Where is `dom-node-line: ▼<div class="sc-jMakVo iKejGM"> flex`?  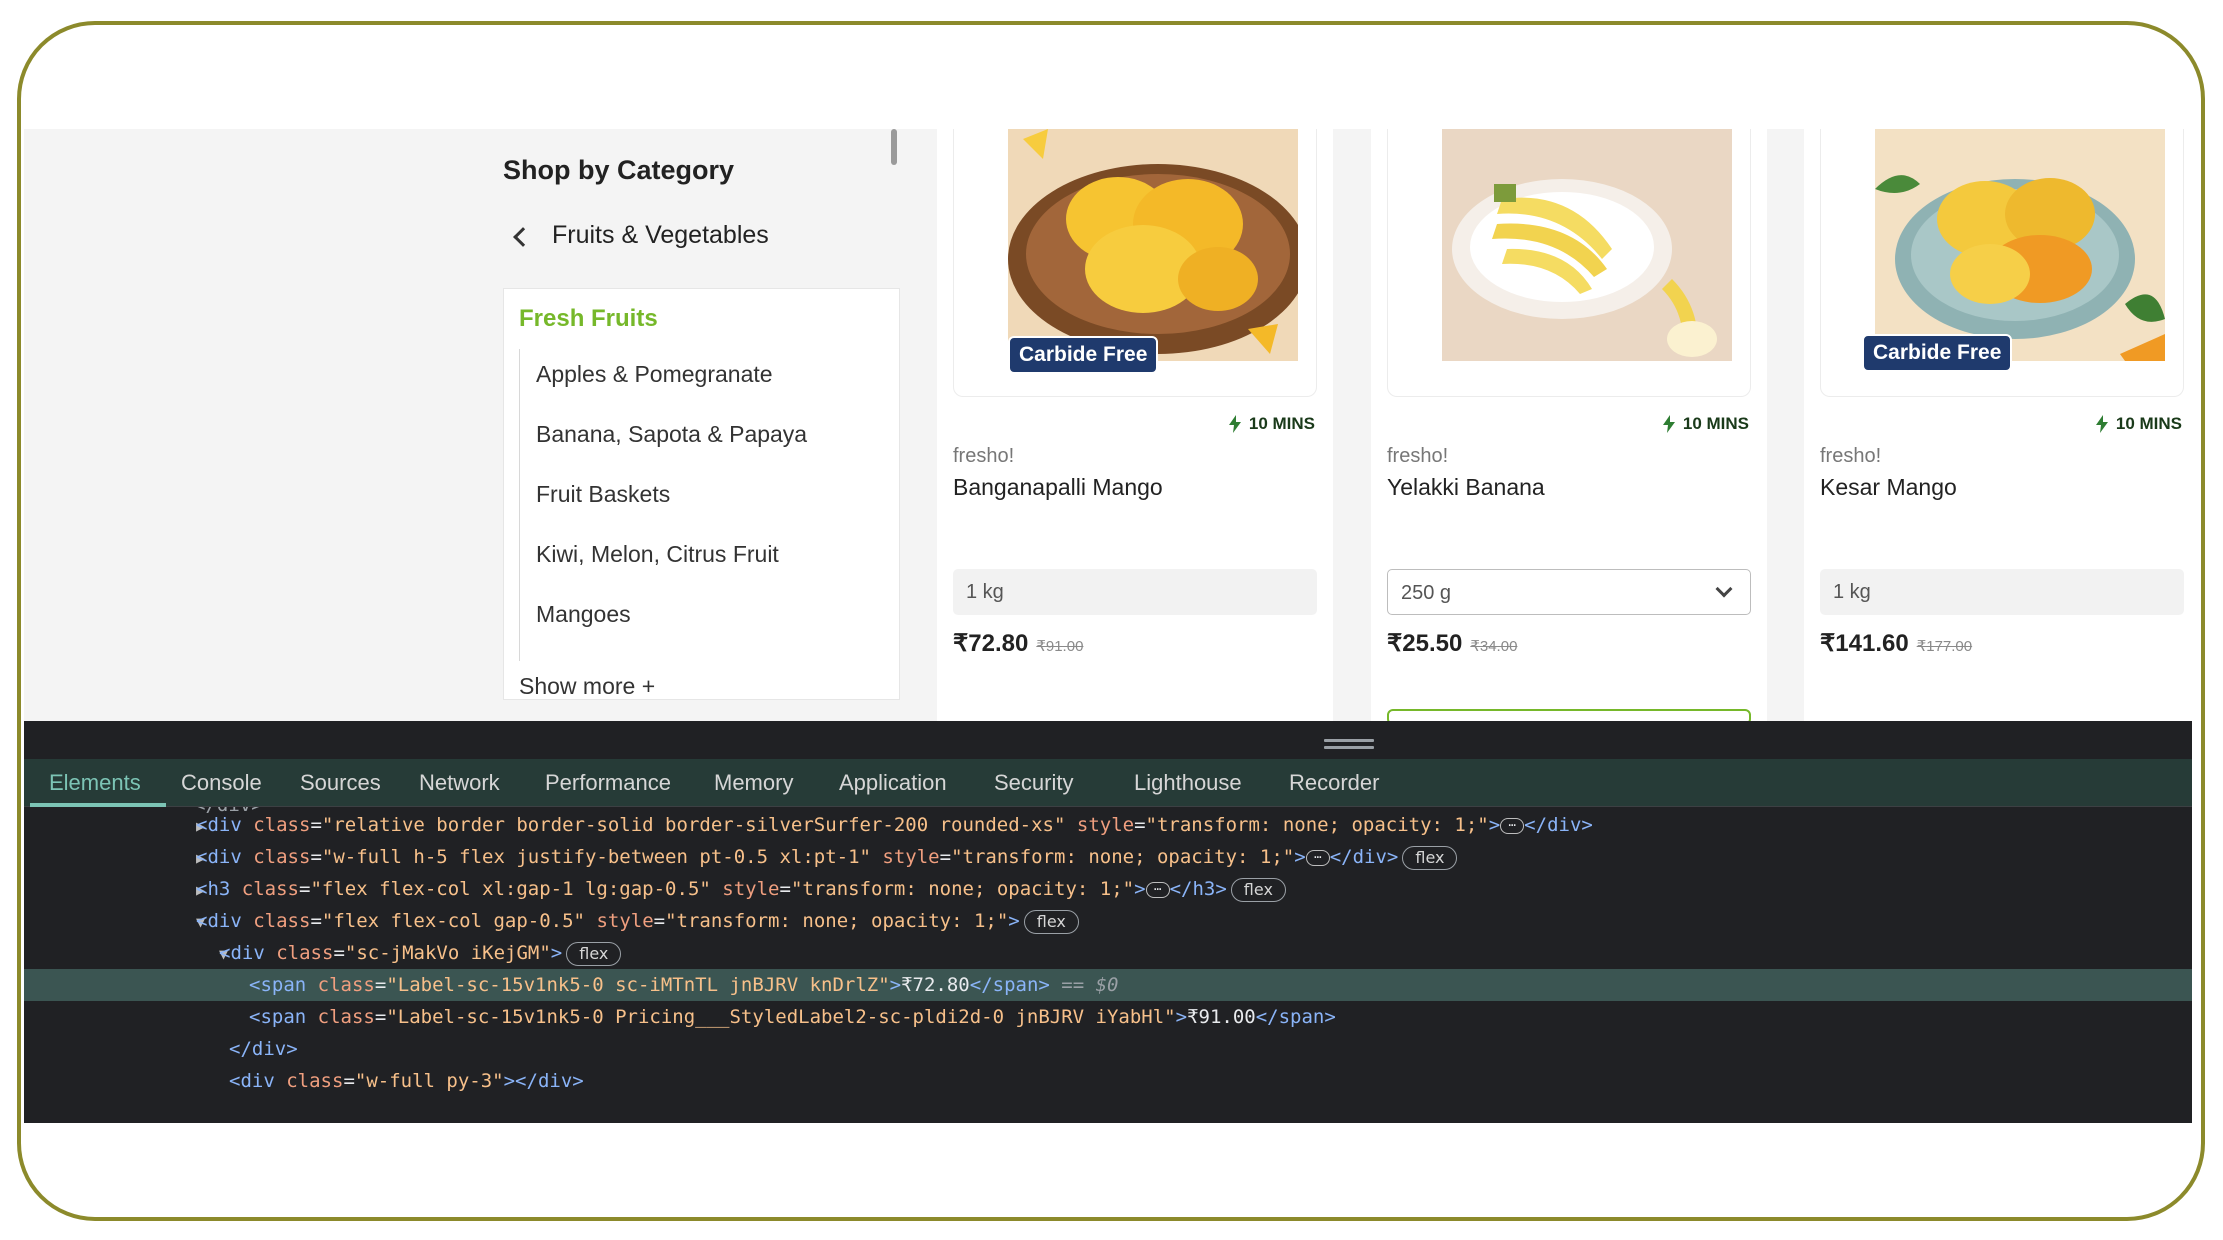
dom-node-line: ▼<div class="sc-jMakVo iKejGM"> flex is located at coordinates (1108, 953).